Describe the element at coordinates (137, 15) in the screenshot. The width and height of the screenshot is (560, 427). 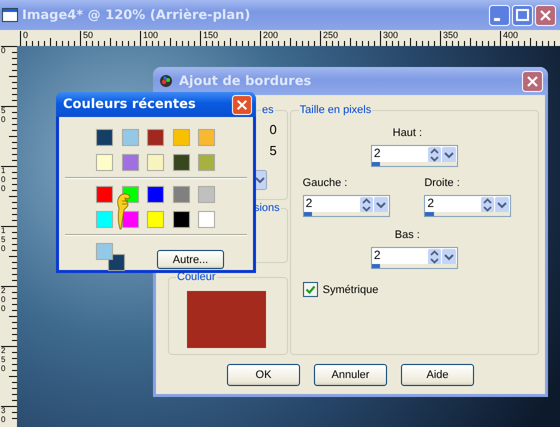
I see `window-title: Image4* @ 120% (Arrière-plan)` at that location.